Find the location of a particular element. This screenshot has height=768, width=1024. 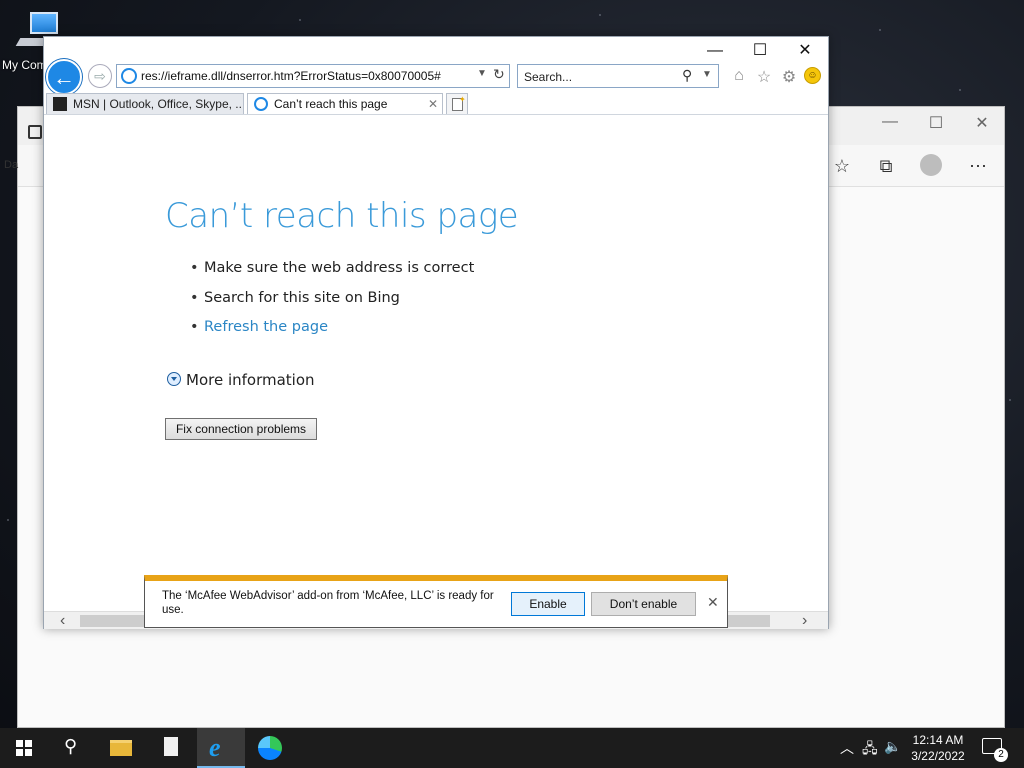

minimize-button: — is located at coordinates (715, 51).